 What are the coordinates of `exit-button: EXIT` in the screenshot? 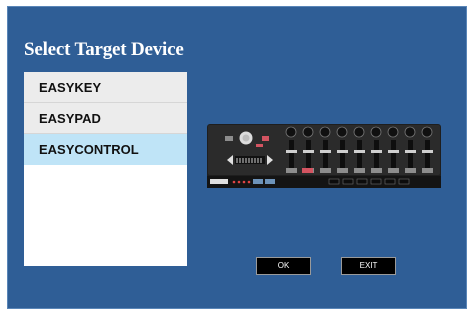 It's located at (368, 266).